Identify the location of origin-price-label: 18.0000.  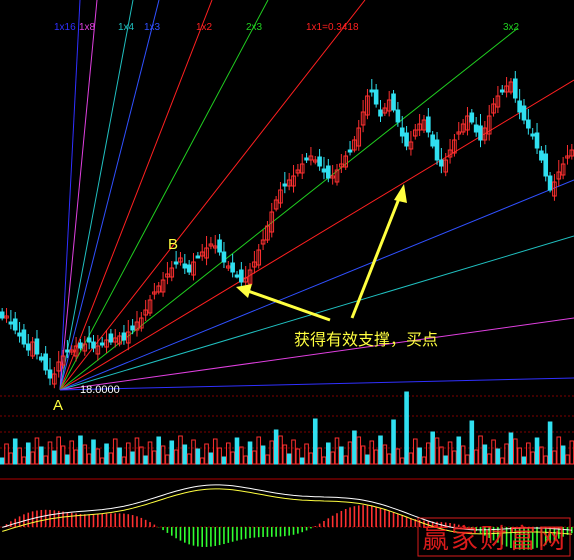
(100, 390).